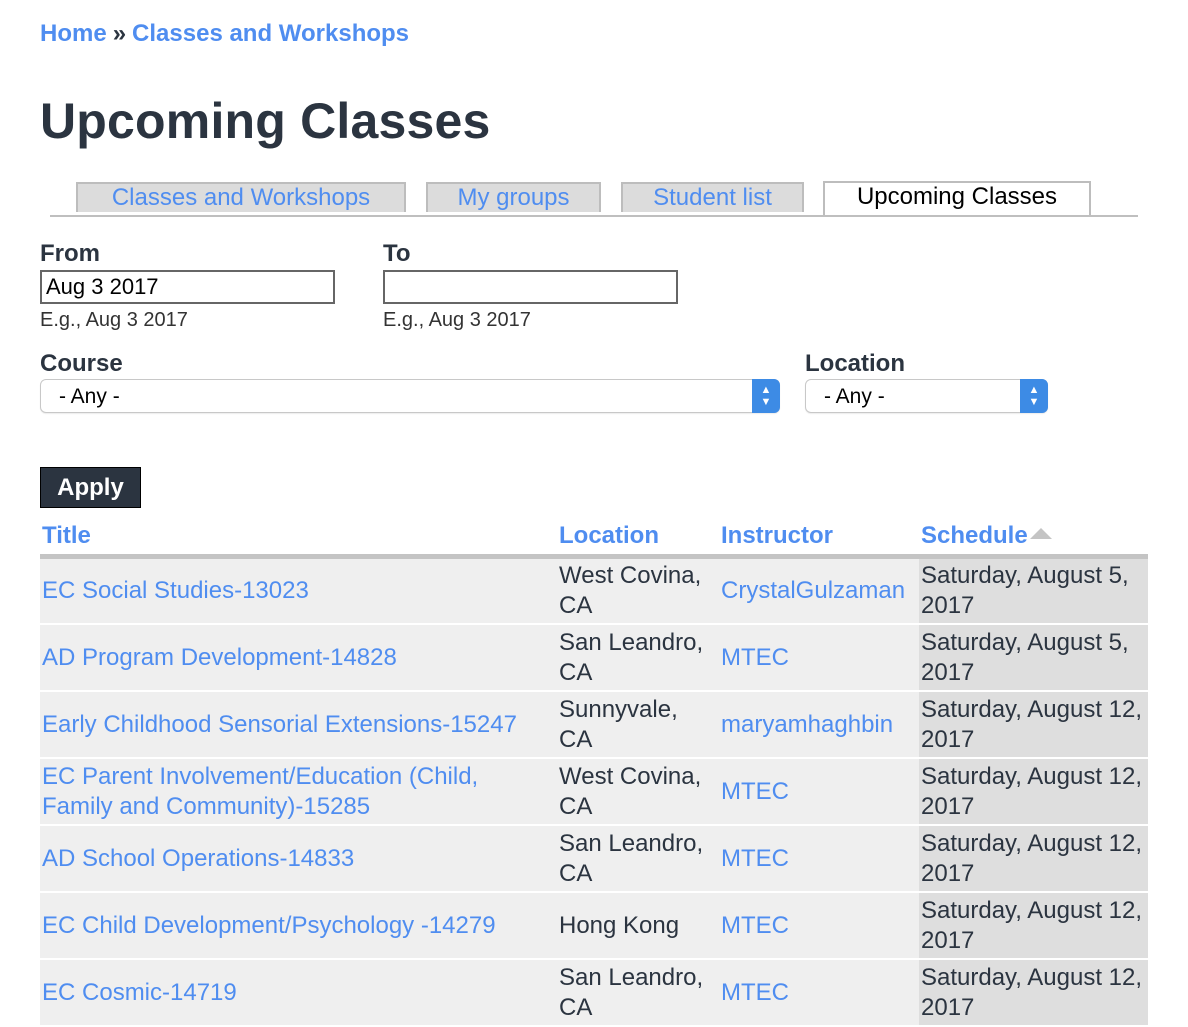 The width and height of the screenshot is (1188, 1027). I want to click on instructor-link: maryamhaghbin, so click(807, 724).